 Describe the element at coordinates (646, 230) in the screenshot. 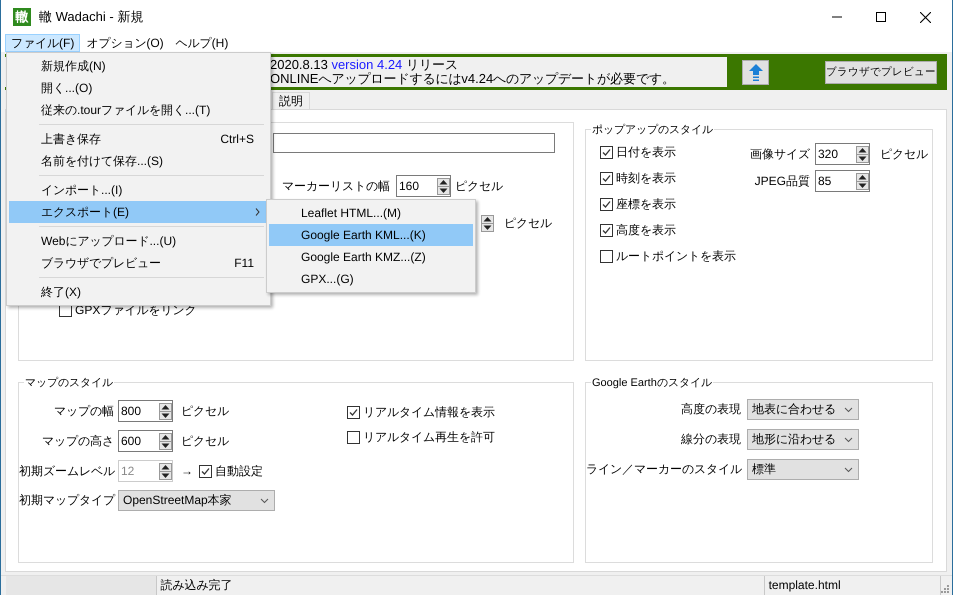

I see `checkbox-label: 高度を表示` at that location.